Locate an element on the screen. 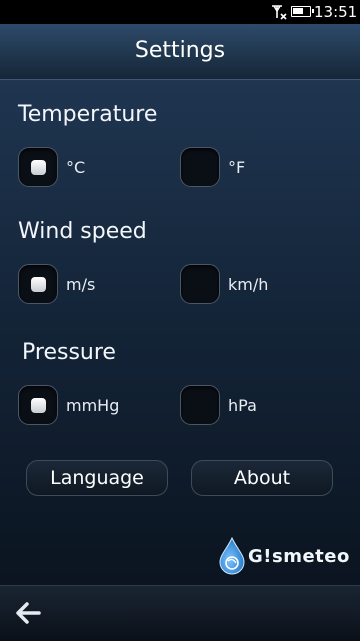  bottom-toolbar is located at coordinates (180, 613).